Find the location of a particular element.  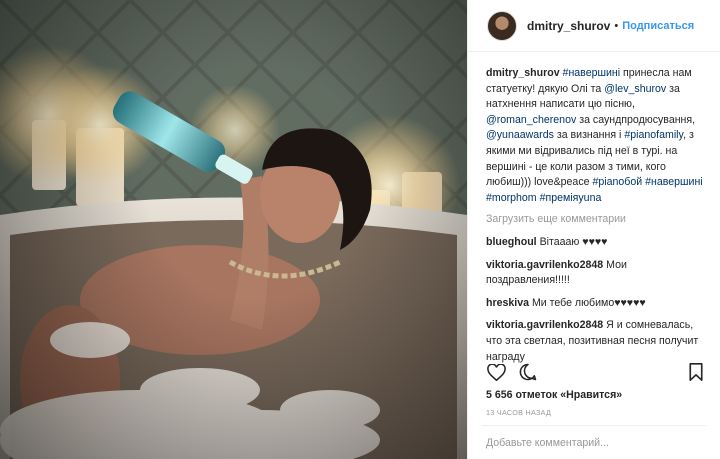

bookmark-icon is located at coordinates (696, 372).